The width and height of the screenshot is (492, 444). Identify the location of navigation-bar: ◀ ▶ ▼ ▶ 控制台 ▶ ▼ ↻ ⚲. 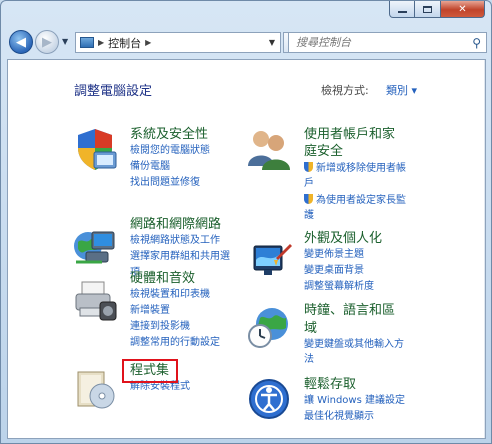
(247, 43).